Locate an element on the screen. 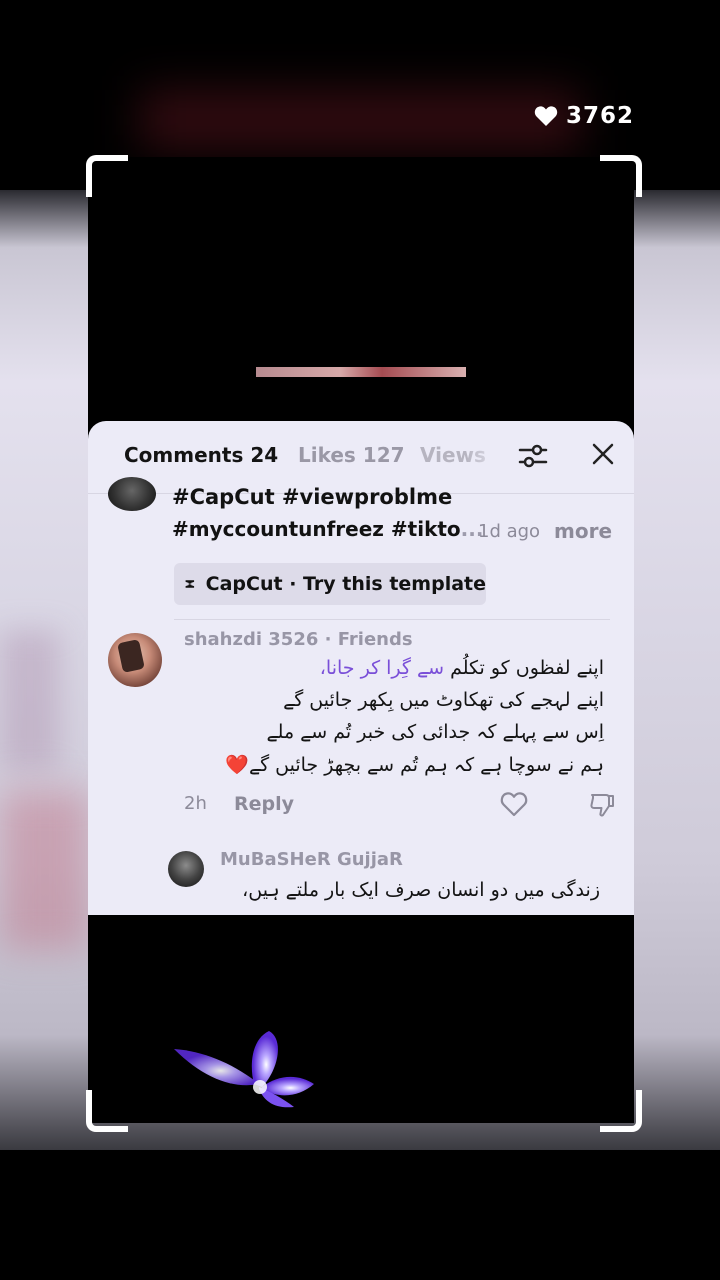  video-content is located at coordinates (361, 372).